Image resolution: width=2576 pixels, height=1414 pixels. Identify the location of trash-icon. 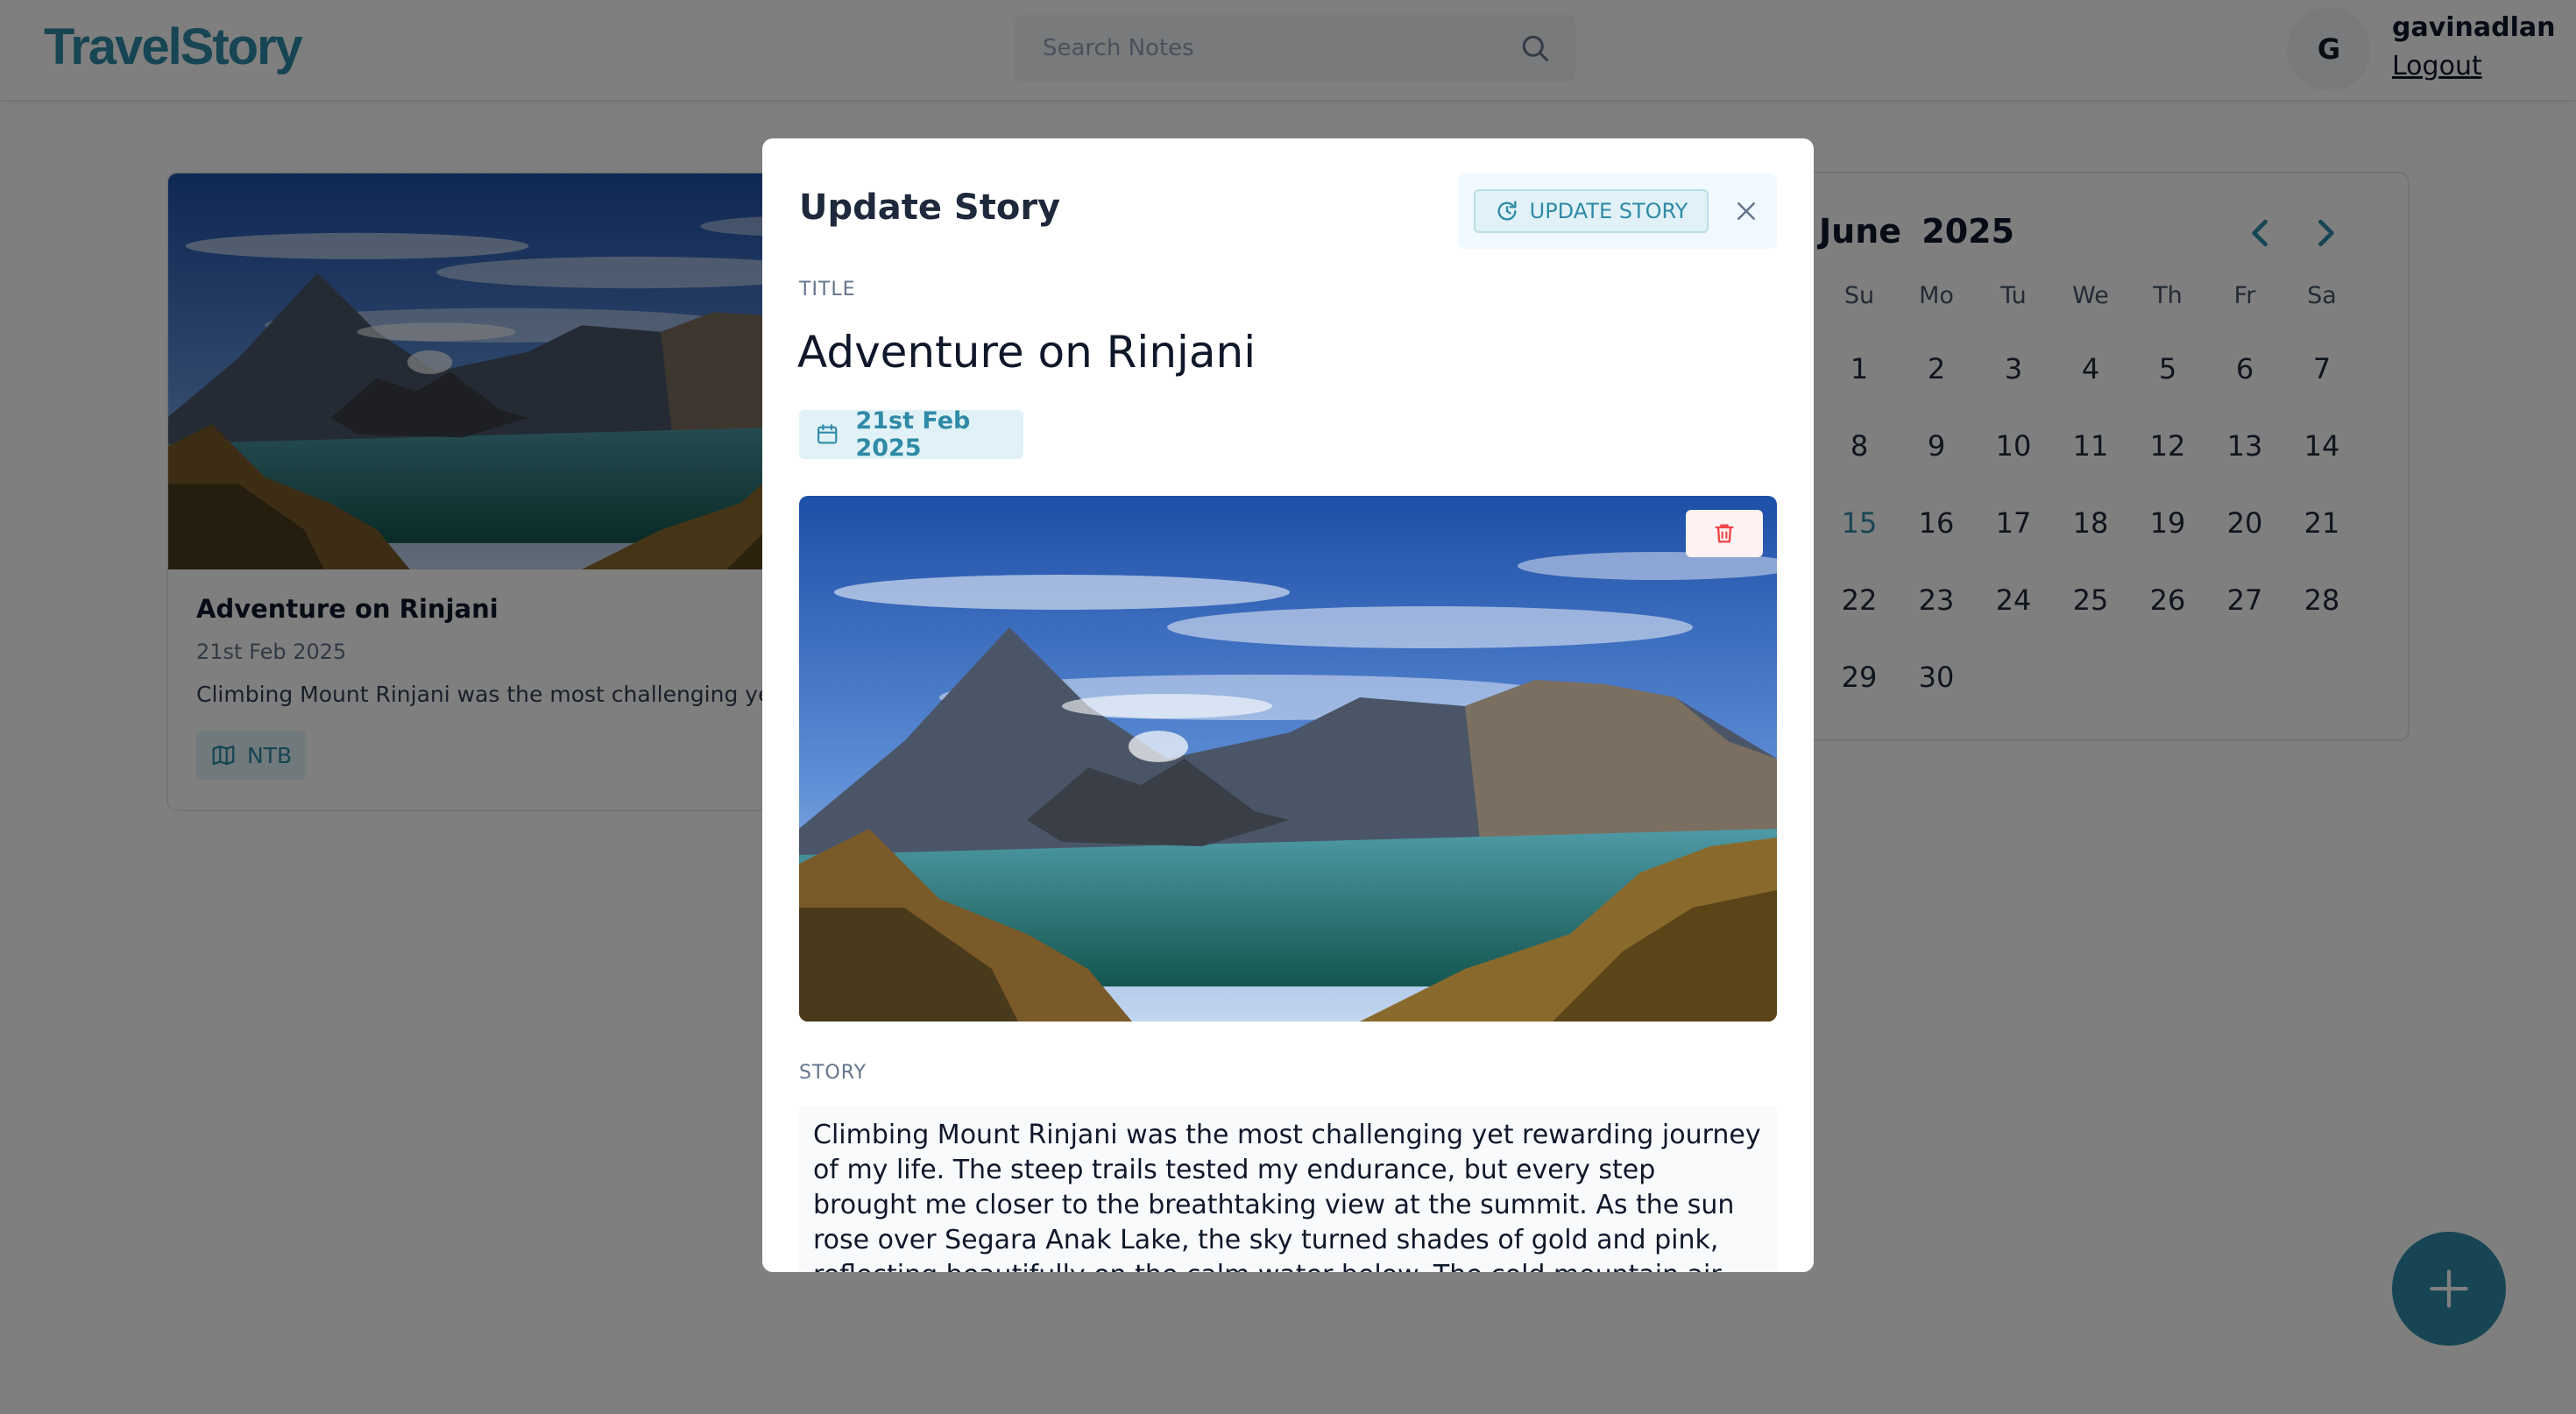
(1724, 533).